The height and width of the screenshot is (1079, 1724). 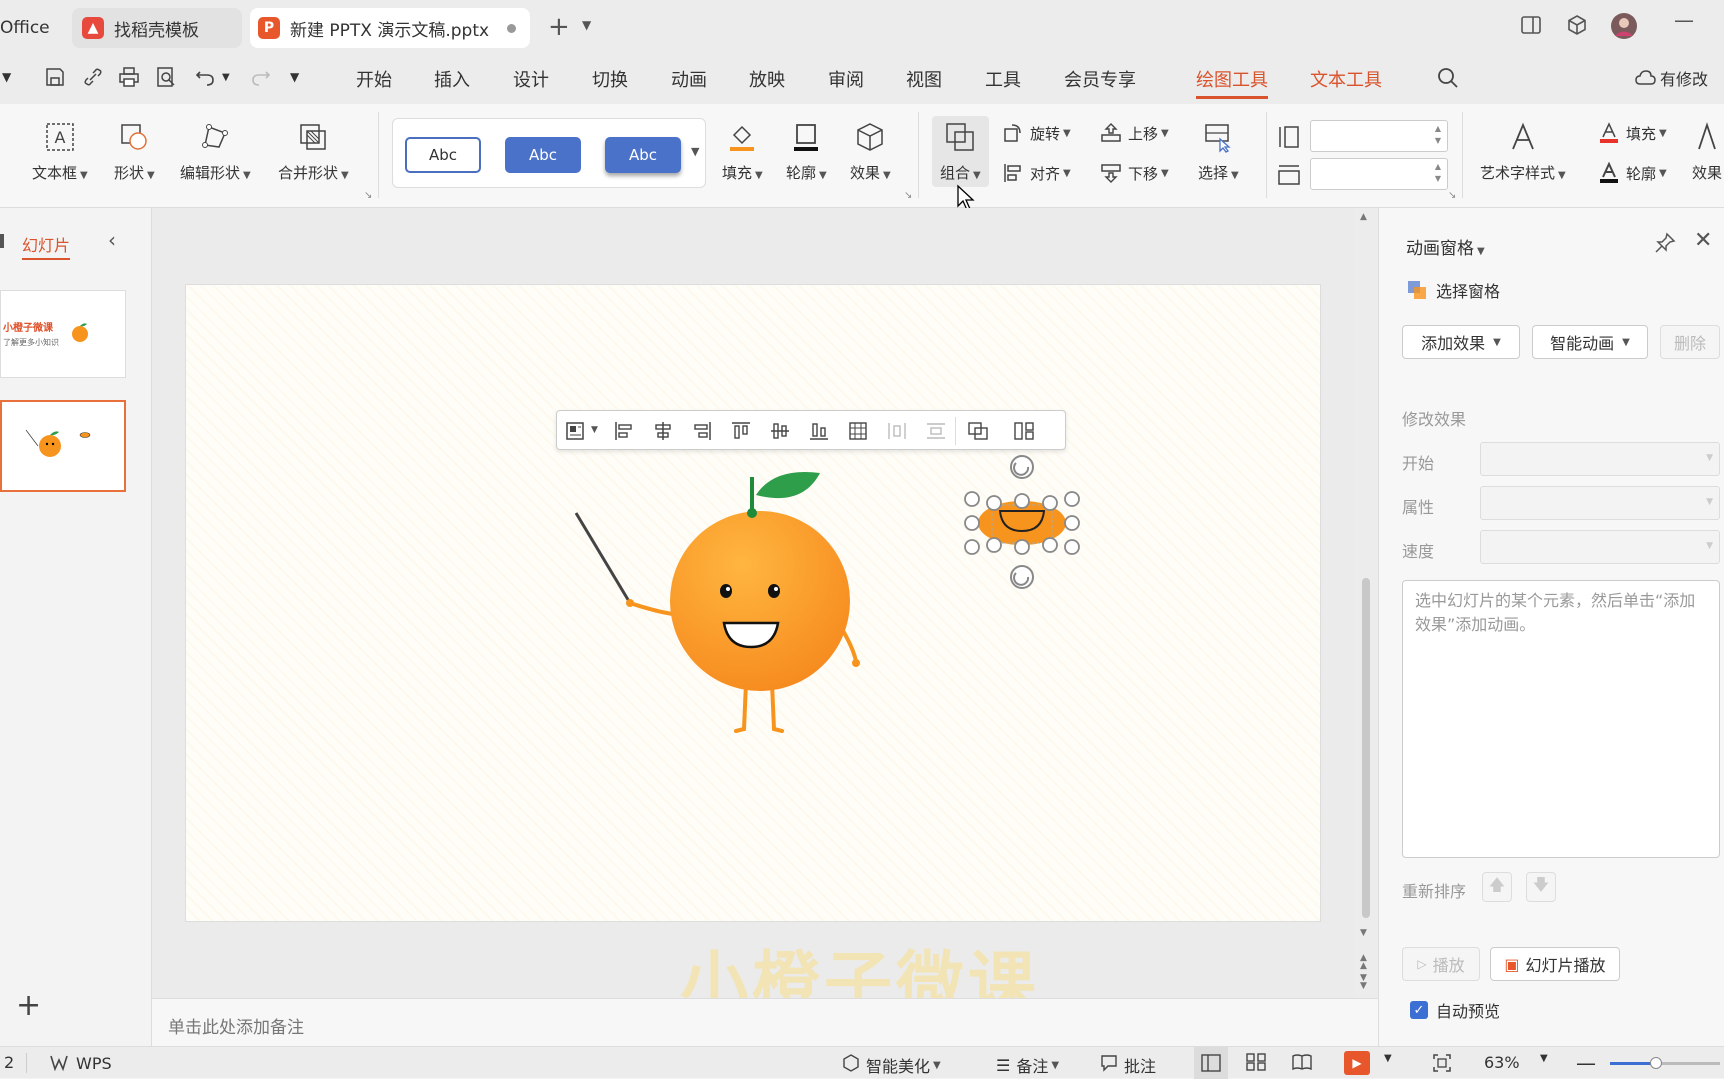 I want to click on notes-toggle-button: ☰ 备注 ▼, so click(x=1027, y=1065).